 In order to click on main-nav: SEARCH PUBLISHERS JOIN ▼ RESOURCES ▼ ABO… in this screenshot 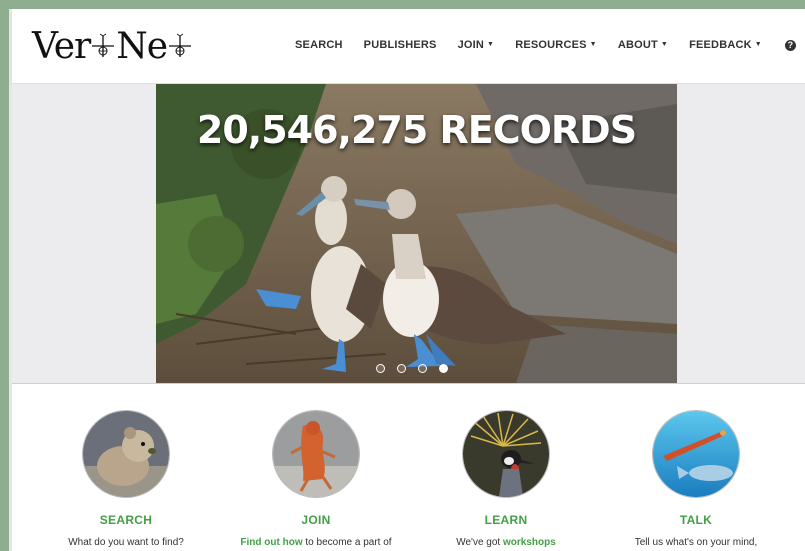, I will do `click(545, 45)`.